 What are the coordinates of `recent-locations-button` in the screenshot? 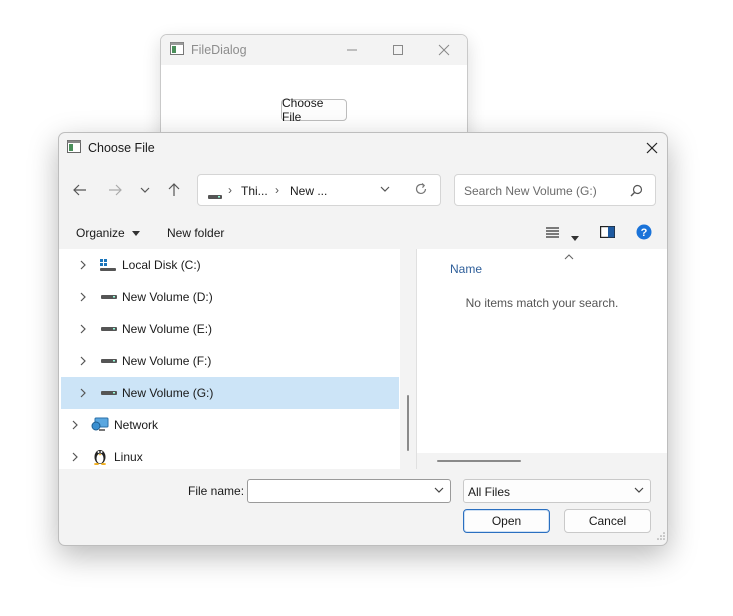 It's located at (145, 190).